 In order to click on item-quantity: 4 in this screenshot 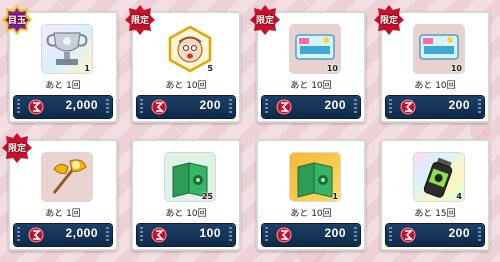, I will do `click(459, 196)`.